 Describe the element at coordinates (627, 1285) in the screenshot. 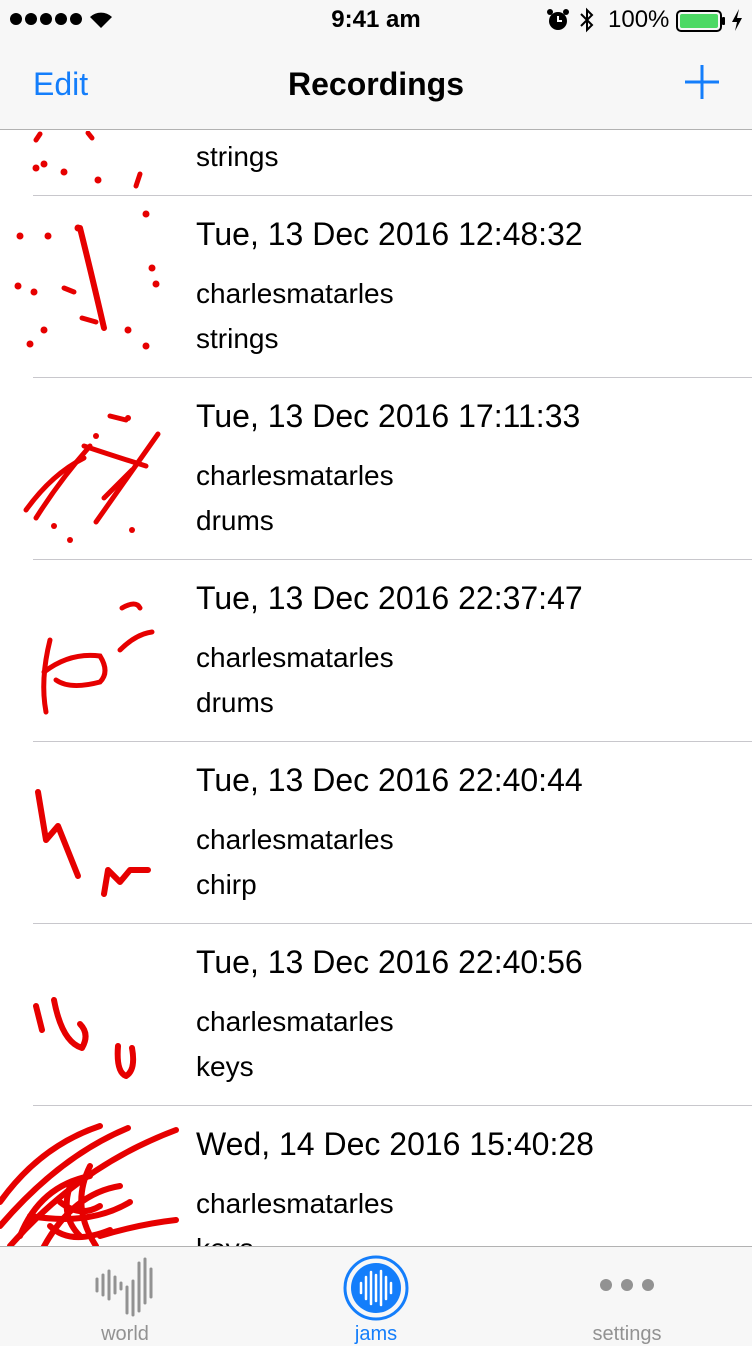

I see `more-icon` at that location.